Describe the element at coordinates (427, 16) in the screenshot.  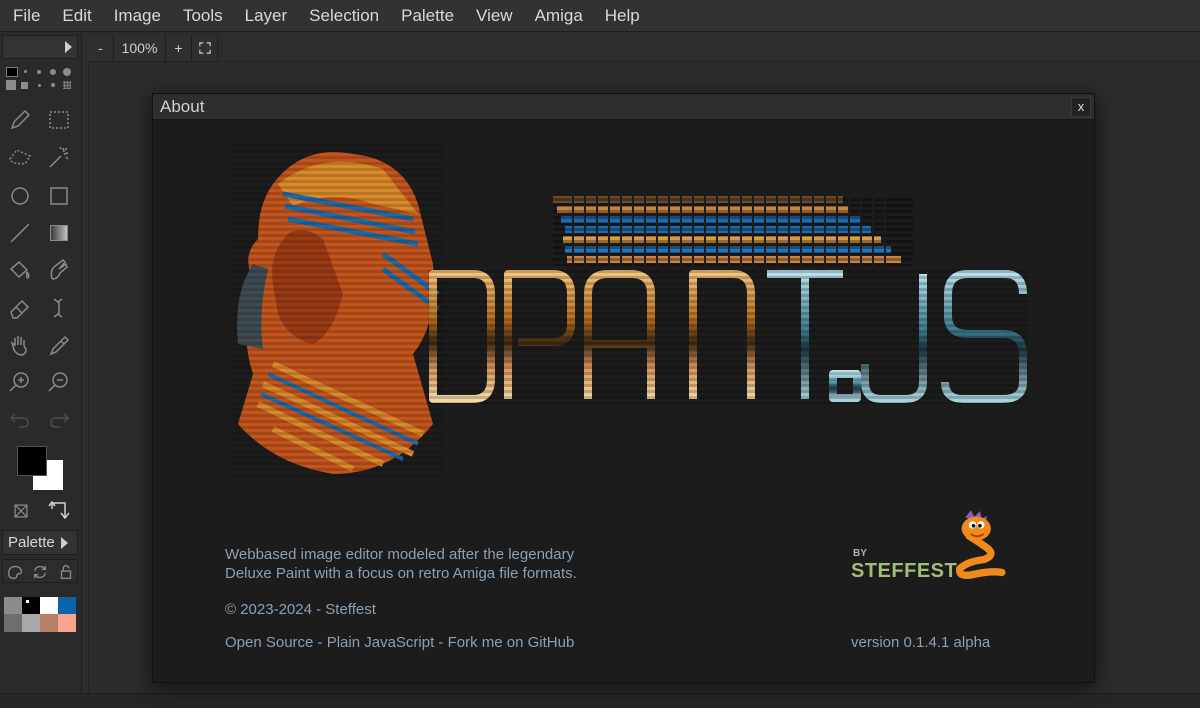
I see `menu-palette: Palette` at that location.